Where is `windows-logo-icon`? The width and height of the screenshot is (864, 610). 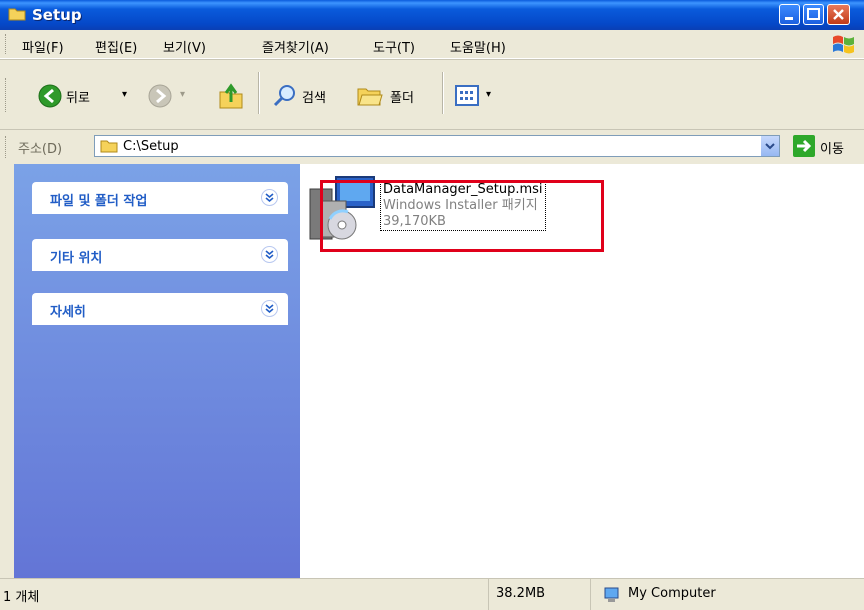
windows-logo-icon is located at coordinates (843, 44).